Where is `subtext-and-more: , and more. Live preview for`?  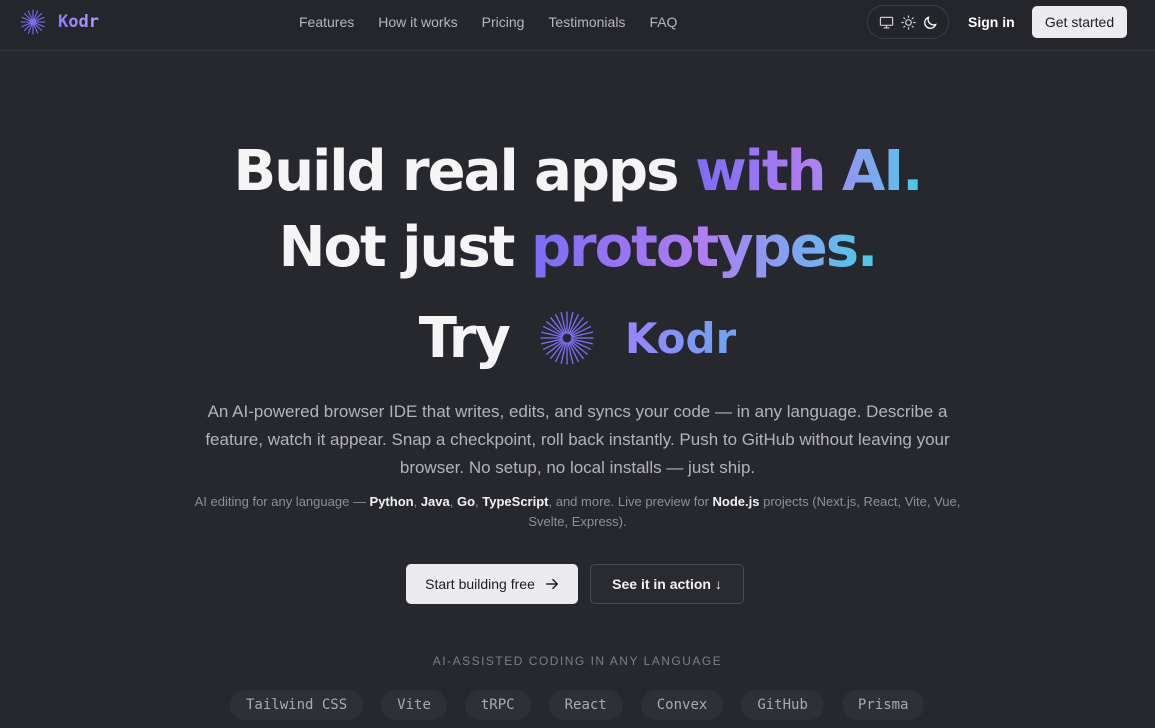 subtext-and-more: , and more. Live preview for is located at coordinates (630, 501).